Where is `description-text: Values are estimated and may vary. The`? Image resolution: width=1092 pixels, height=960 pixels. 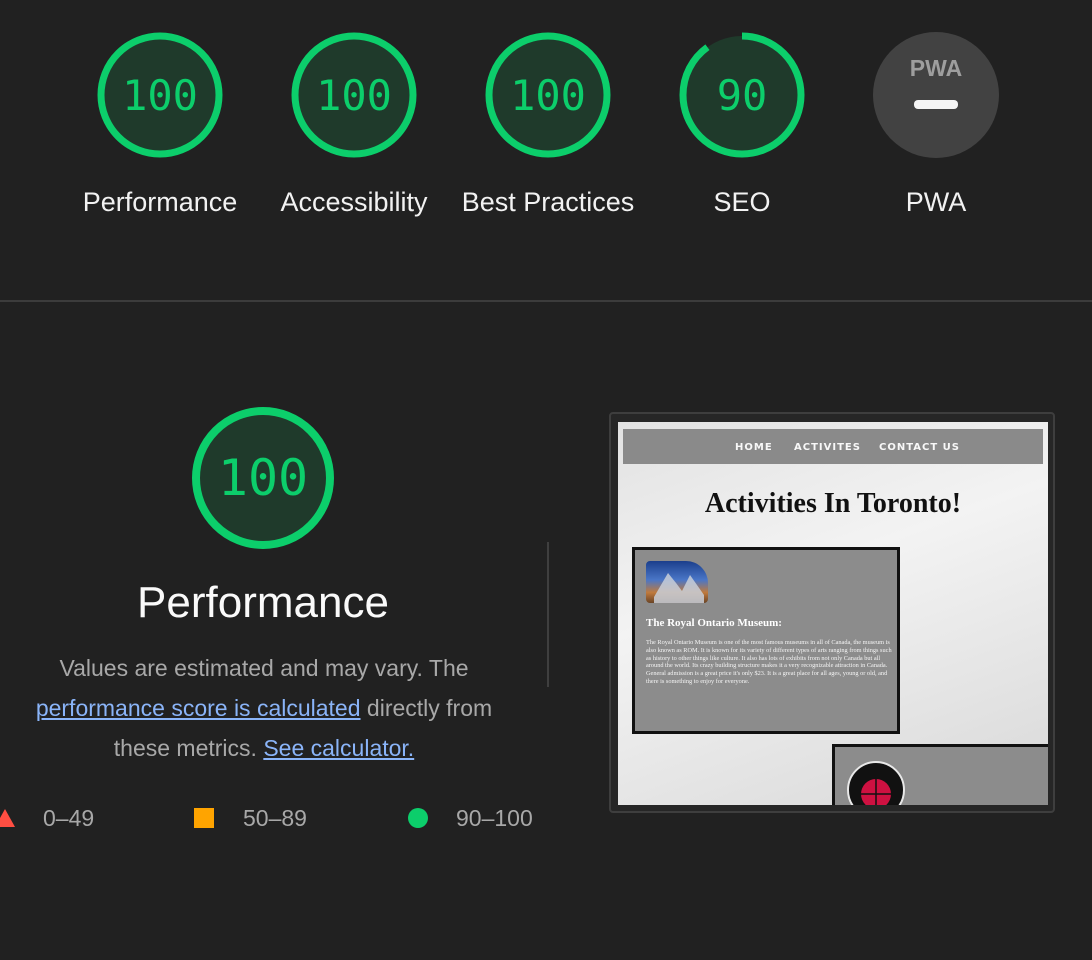 description-text: Values are estimated and may vary. The is located at coordinates (264, 668).